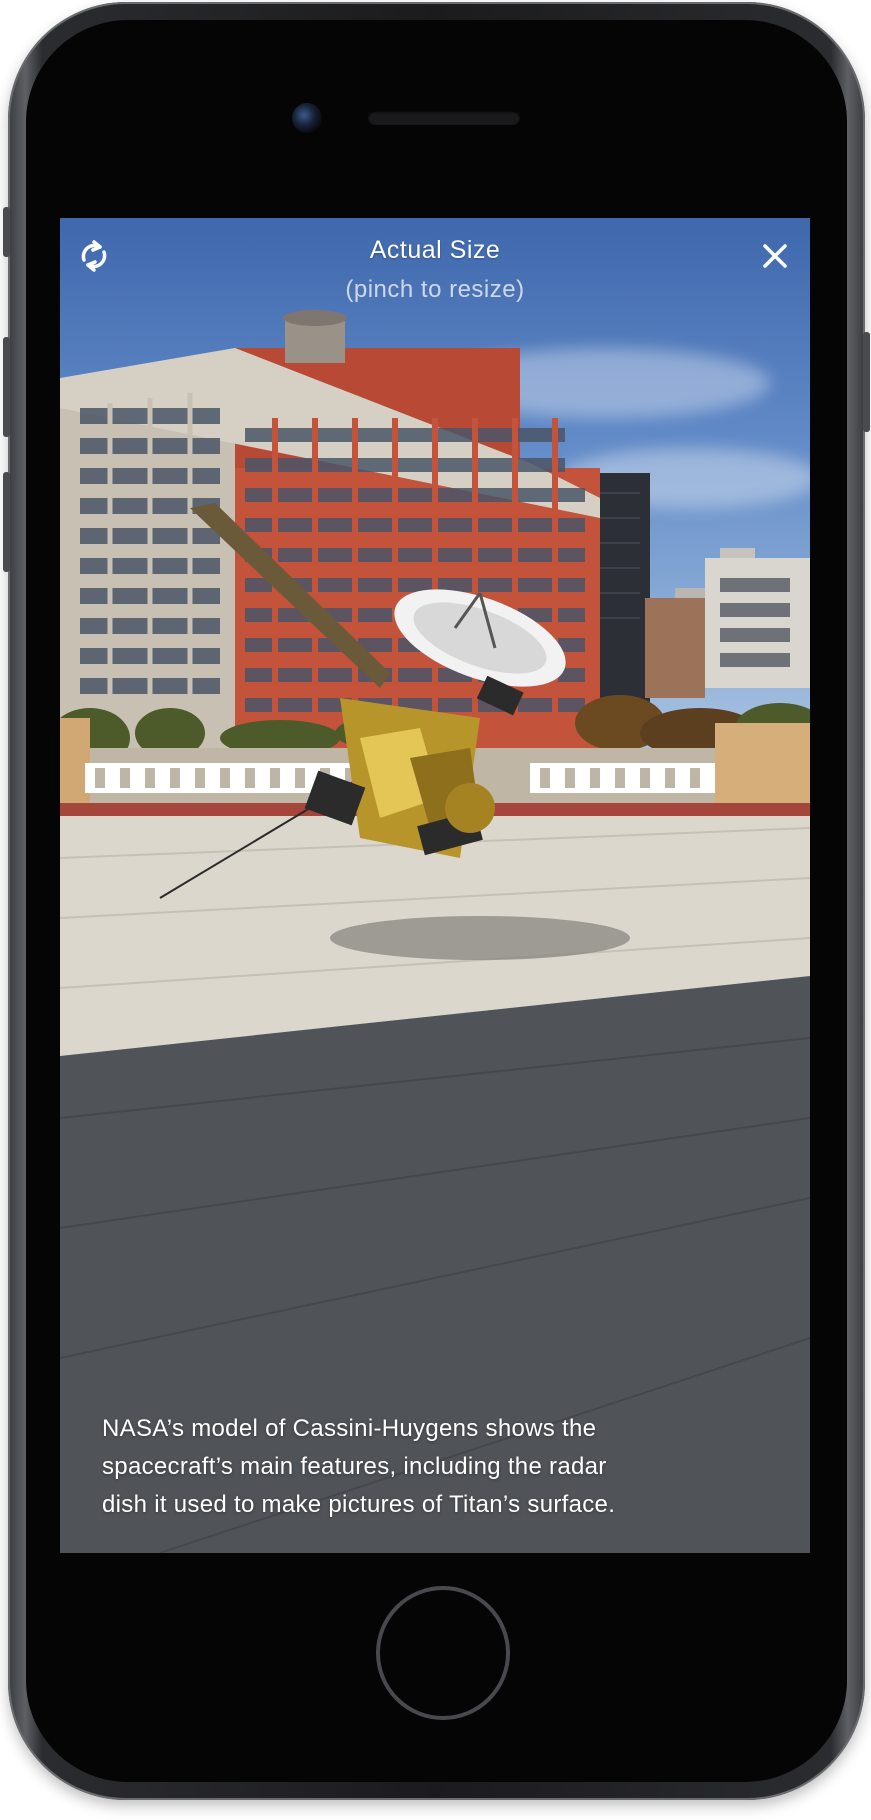 The width and height of the screenshot is (871, 1820). Describe the element at coordinates (435, 273) in the screenshot. I see `ar-top-bar: Actual Size (pinch to resize)` at that location.